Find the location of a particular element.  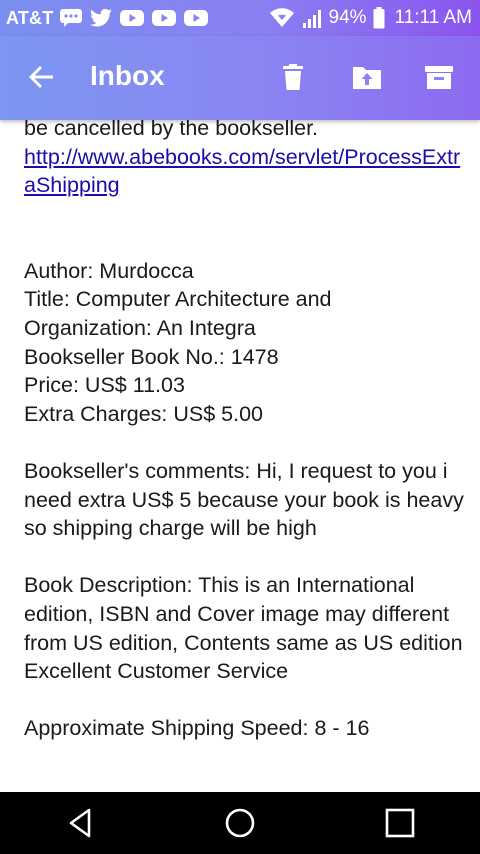

nav-back-button is located at coordinates (80, 823).